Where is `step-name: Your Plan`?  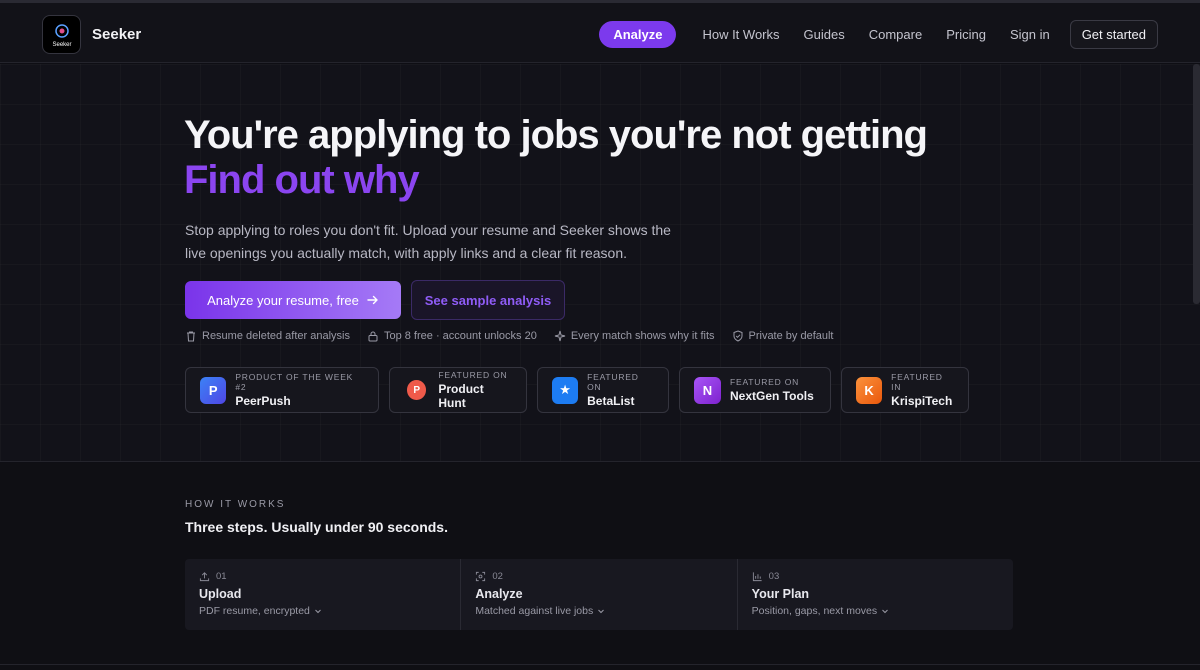
step-name: Your Plan is located at coordinates (780, 594).